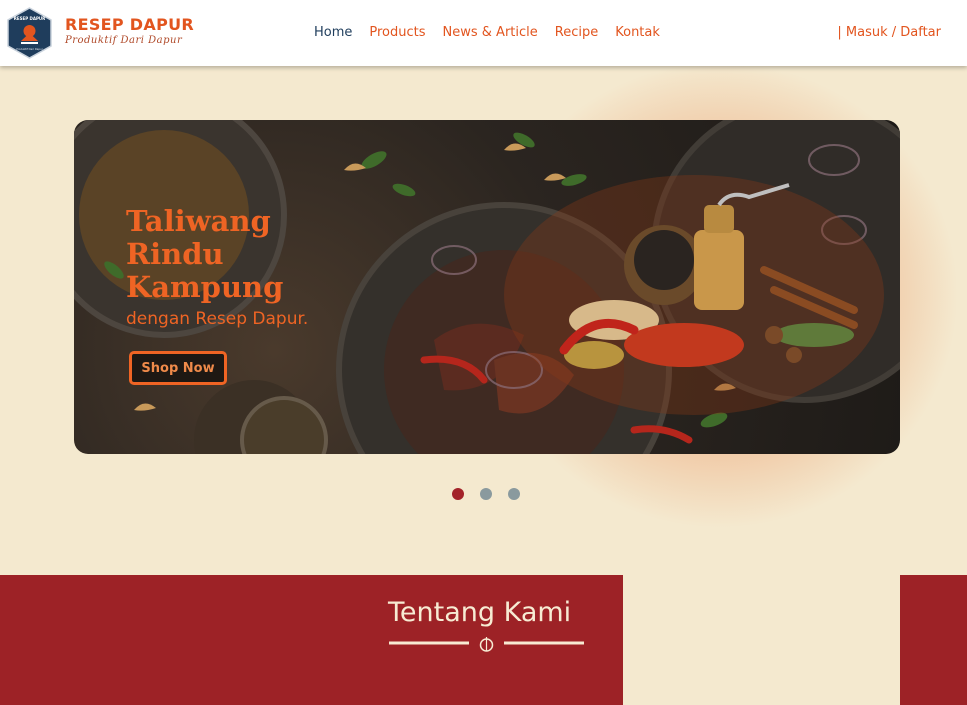 The height and width of the screenshot is (705, 967). I want to click on nav-news-article: News & Article, so click(490, 32).